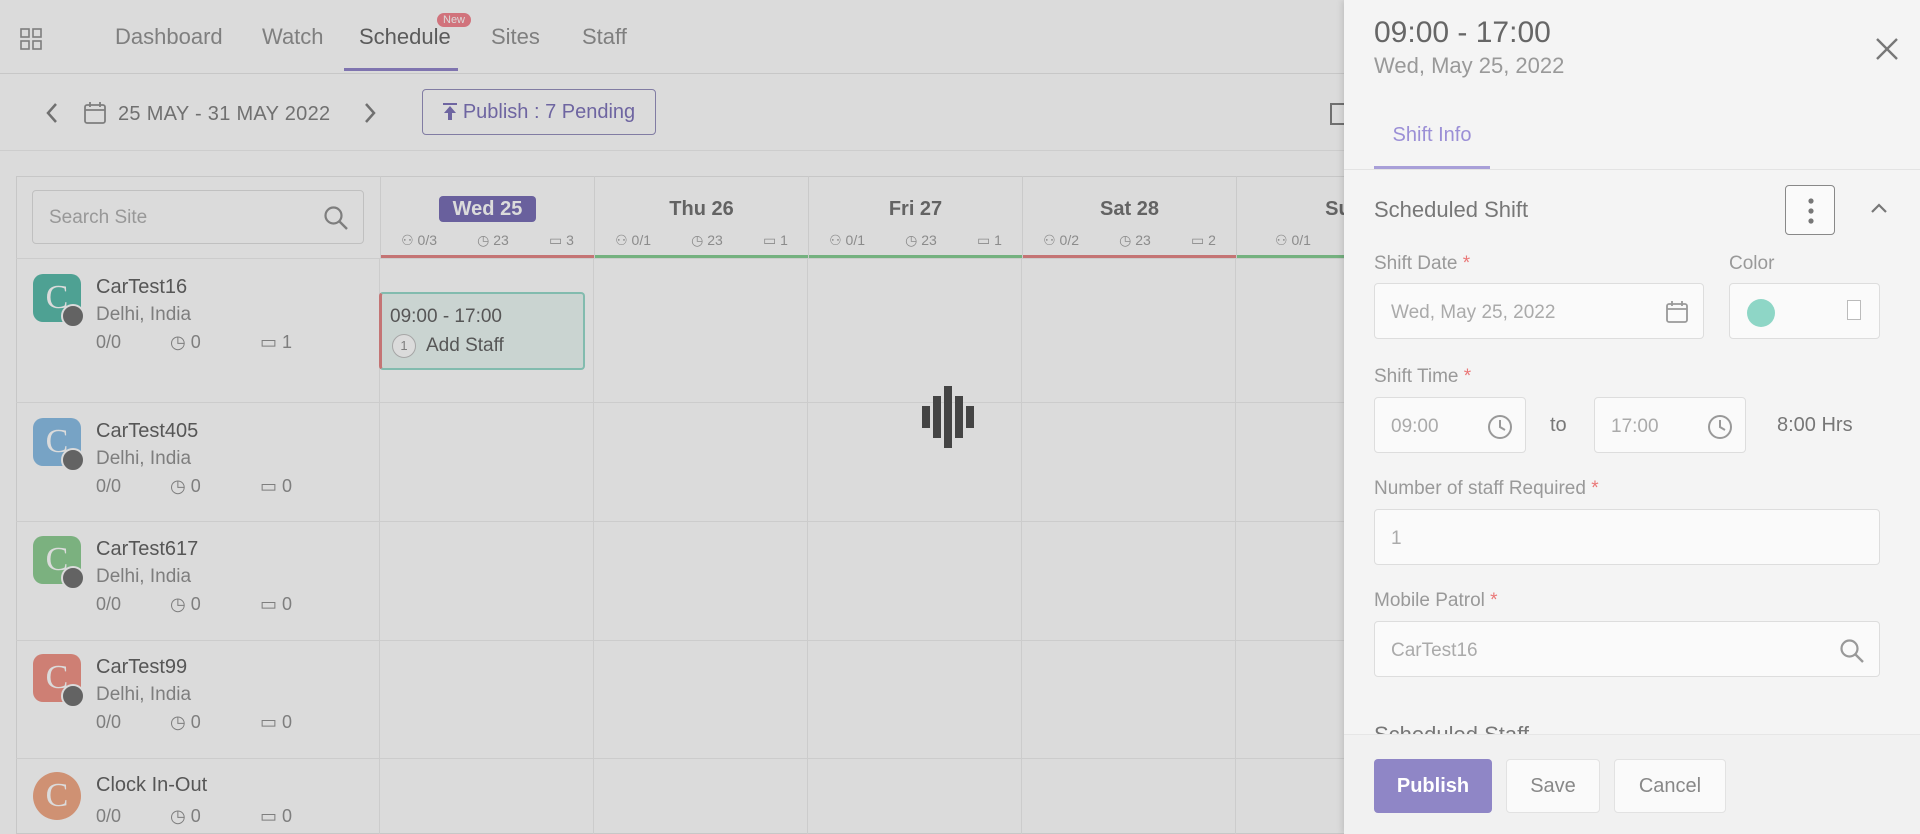 The width and height of the screenshot is (1920, 834). Describe the element at coordinates (1433, 786) in the screenshot. I see `publish-button: Publish` at that location.